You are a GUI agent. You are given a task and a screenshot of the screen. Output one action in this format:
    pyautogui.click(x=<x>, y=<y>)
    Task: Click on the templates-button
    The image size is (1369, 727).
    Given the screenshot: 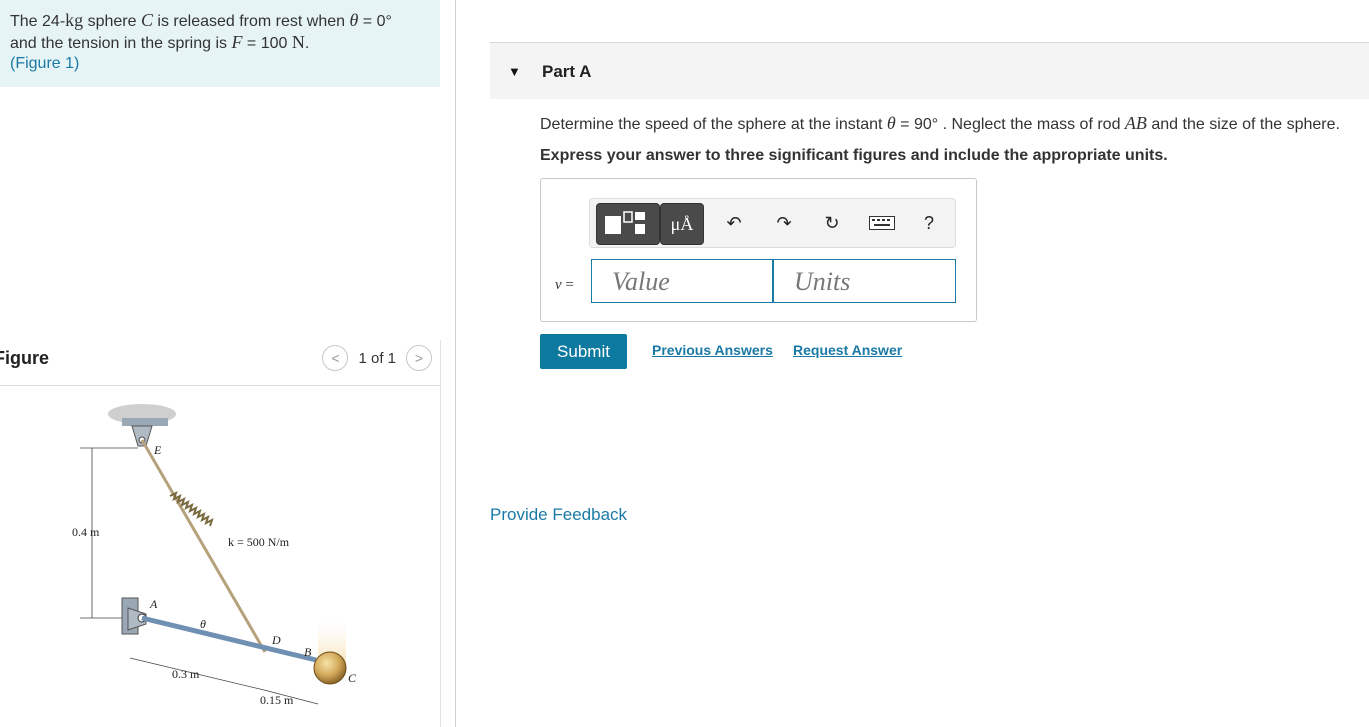 What is the action you would take?
    pyautogui.click(x=628, y=224)
    